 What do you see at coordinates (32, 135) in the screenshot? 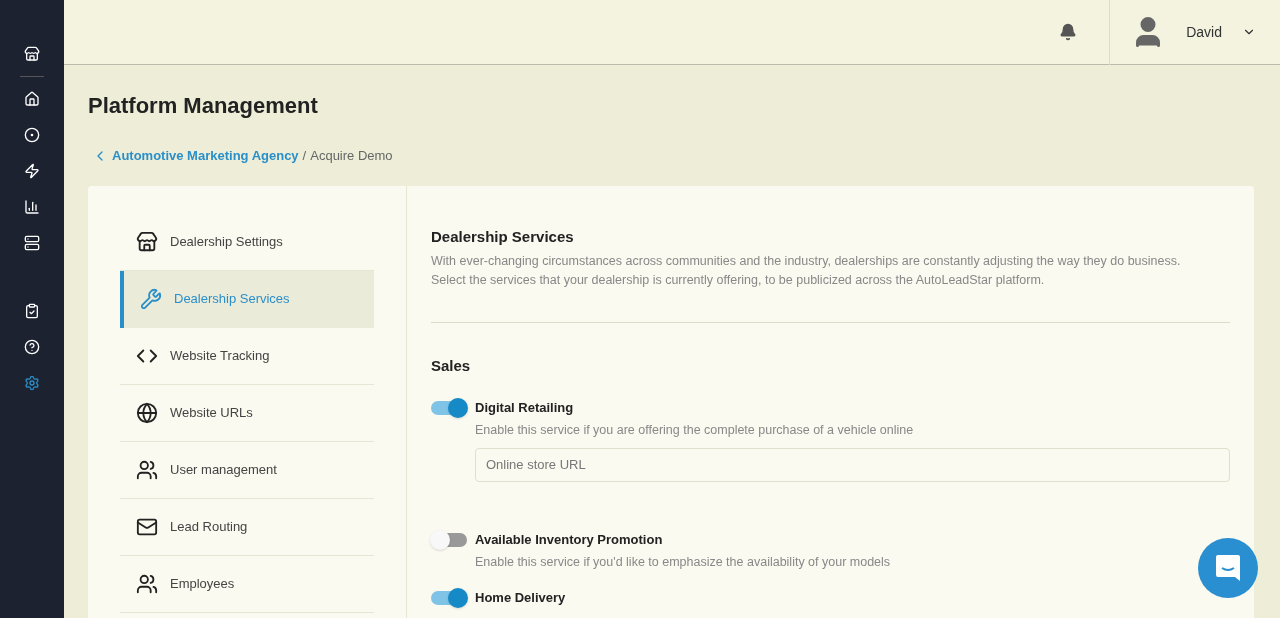
I see `target-icon` at bounding box center [32, 135].